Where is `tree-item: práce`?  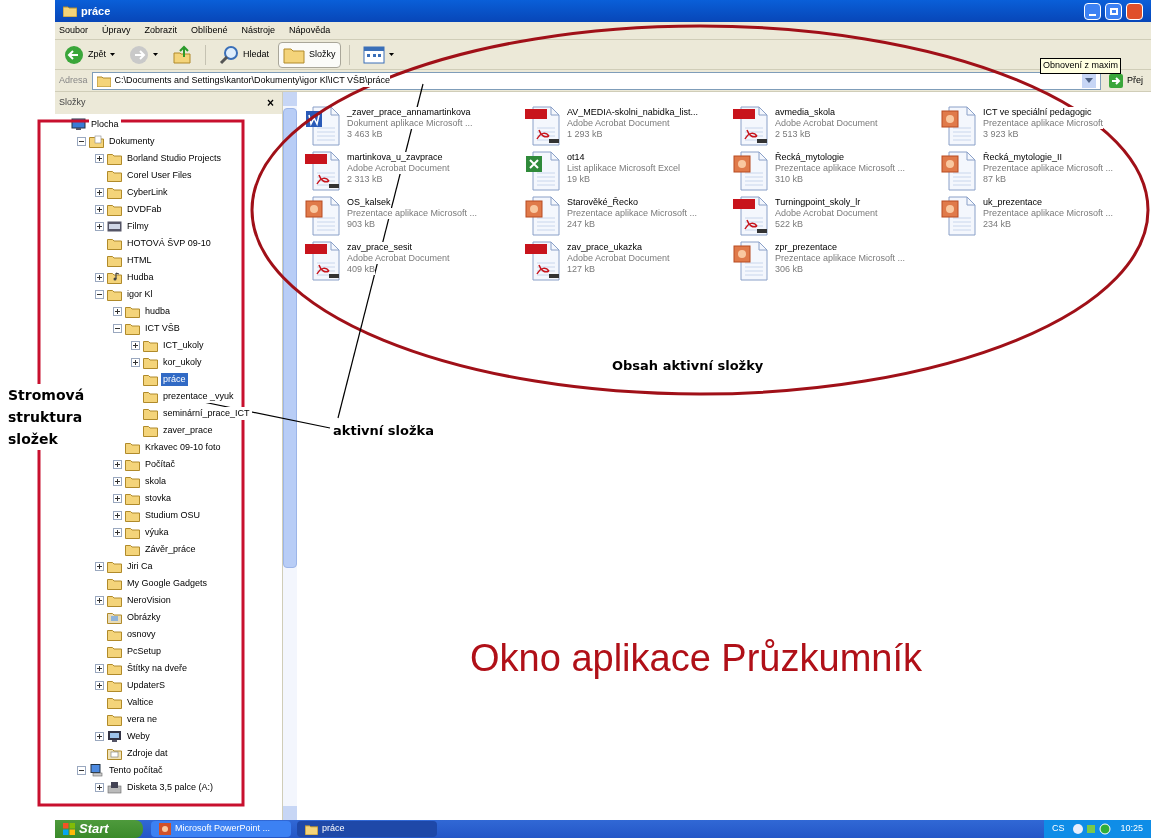
tree-item: práce is located at coordinates (174, 379).